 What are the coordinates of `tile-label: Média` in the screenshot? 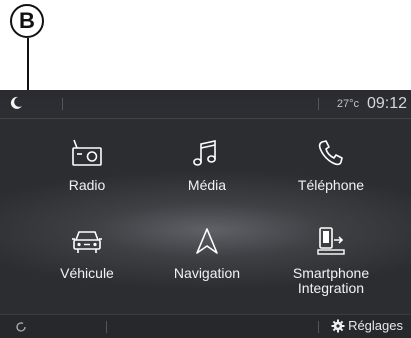 It's located at (207, 185).